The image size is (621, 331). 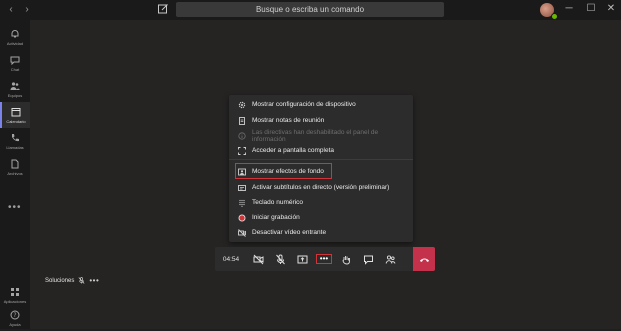 I want to click on minimize-button: ─, so click(x=569, y=8).